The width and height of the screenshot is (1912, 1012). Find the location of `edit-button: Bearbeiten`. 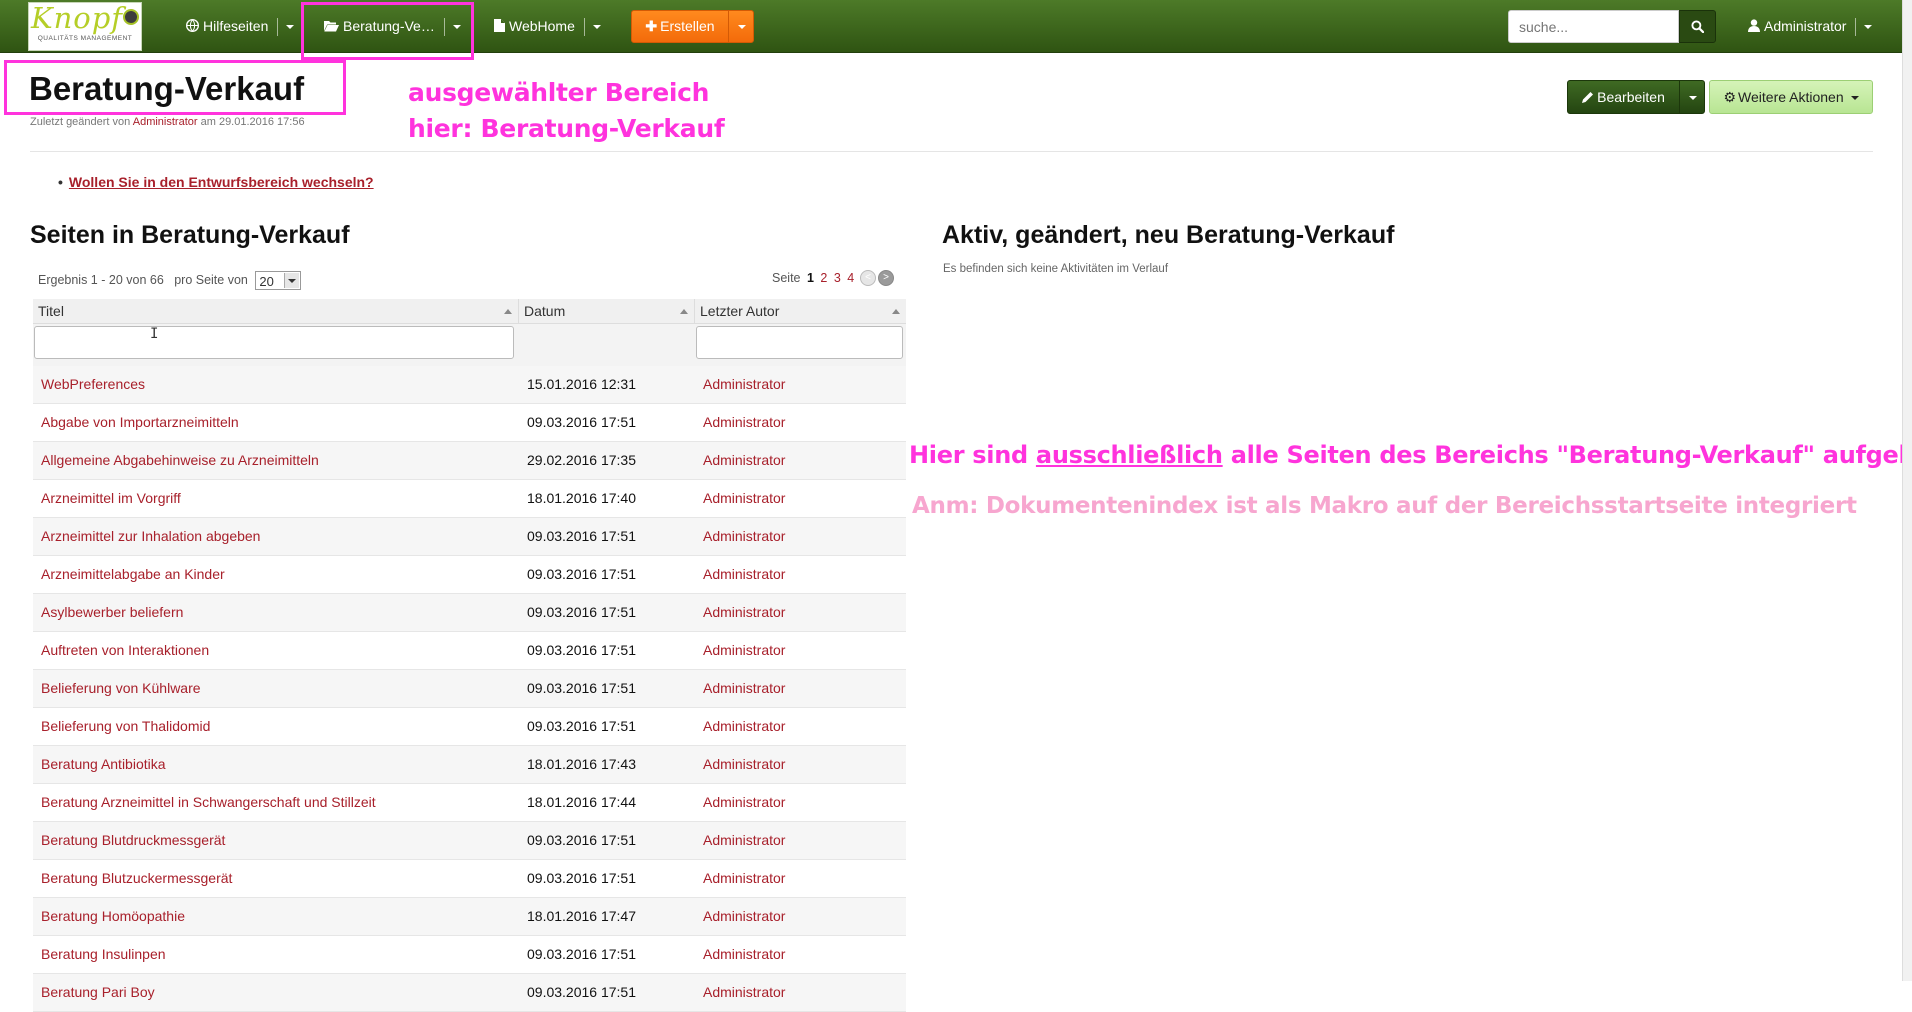

edit-button: Bearbeiten is located at coordinates (1636, 97).